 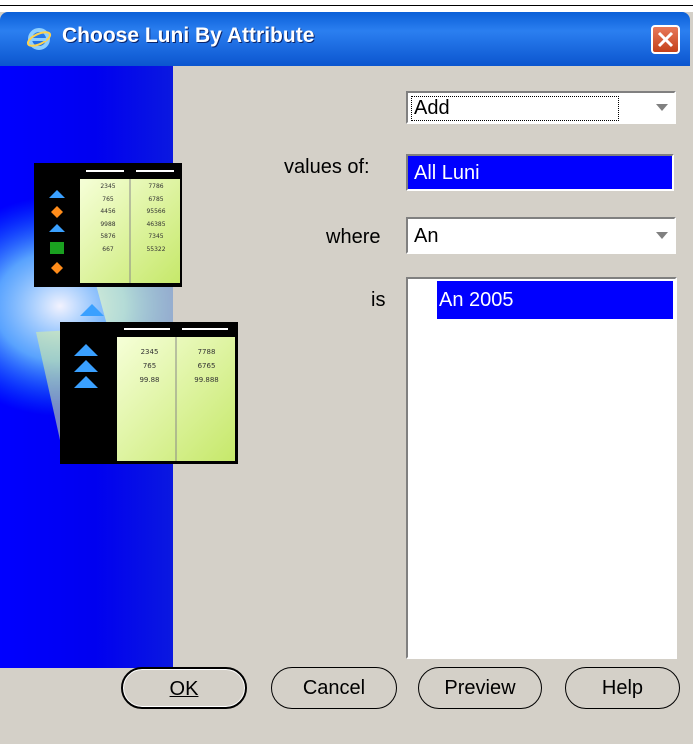 What do you see at coordinates (156, 211) in the screenshot?
I see `panel-cell: 95566` at bounding box center [156, 211].